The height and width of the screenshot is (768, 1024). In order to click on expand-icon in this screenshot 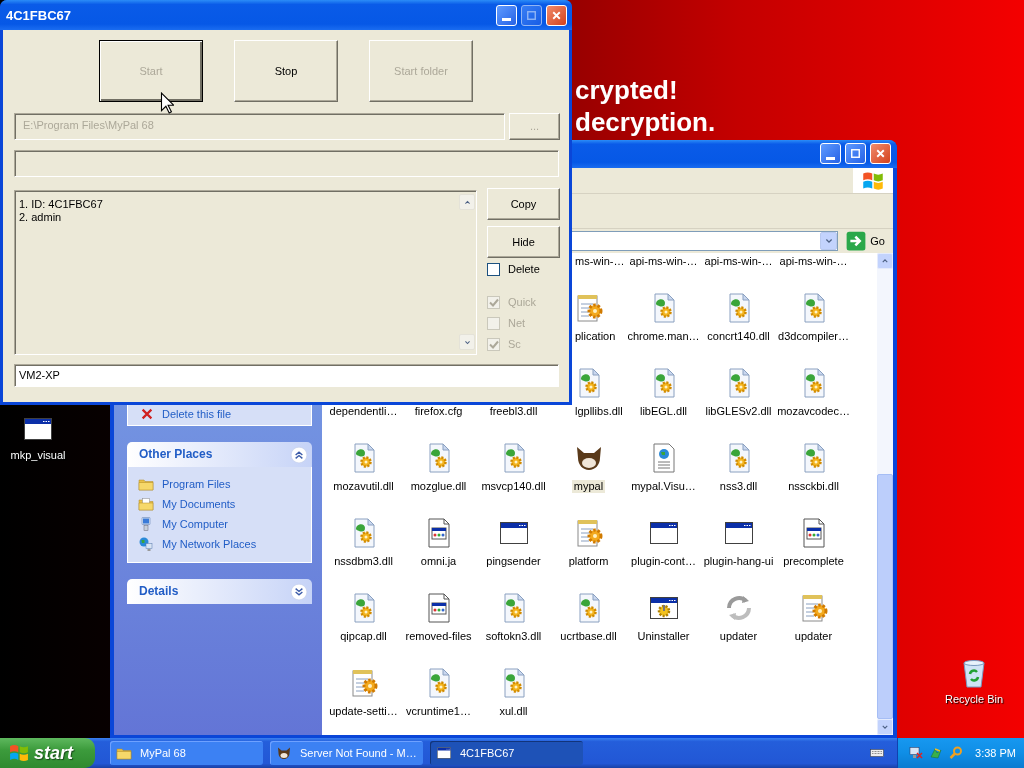, I will do `click(299, 591)`.